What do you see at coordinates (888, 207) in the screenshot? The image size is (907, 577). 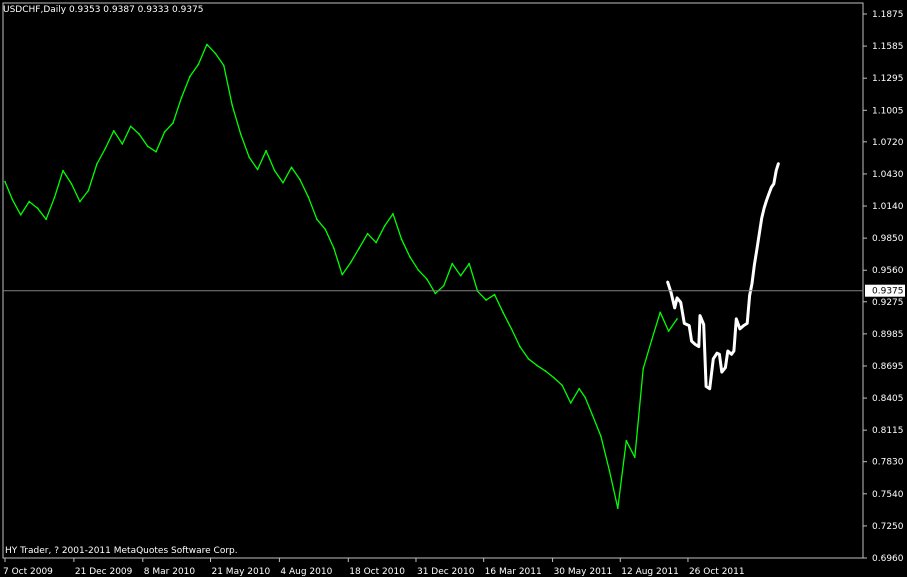 I see `y-tick-label: 1.0140` at bounding box center [888, 207].